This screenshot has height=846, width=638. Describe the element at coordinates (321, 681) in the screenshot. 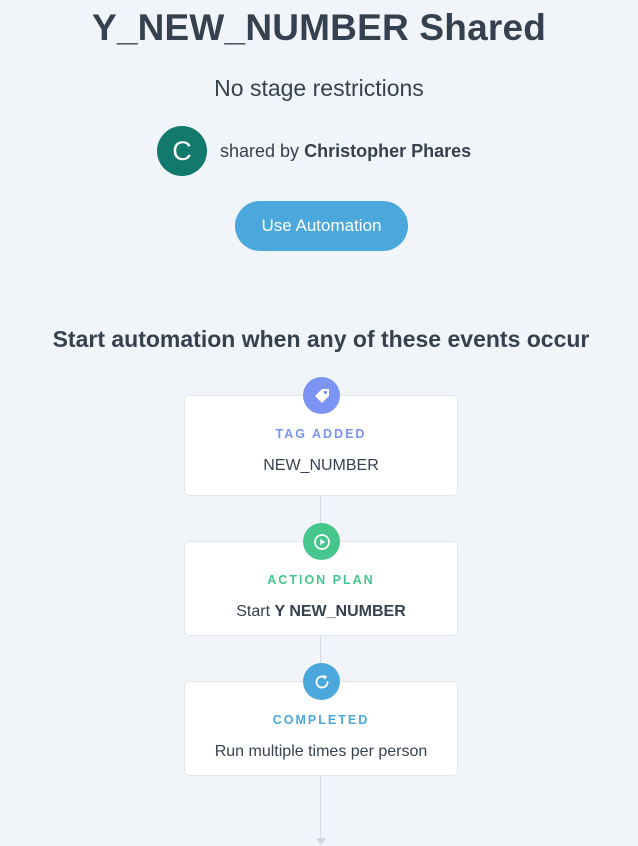

I see `refresh-icon` at that location.